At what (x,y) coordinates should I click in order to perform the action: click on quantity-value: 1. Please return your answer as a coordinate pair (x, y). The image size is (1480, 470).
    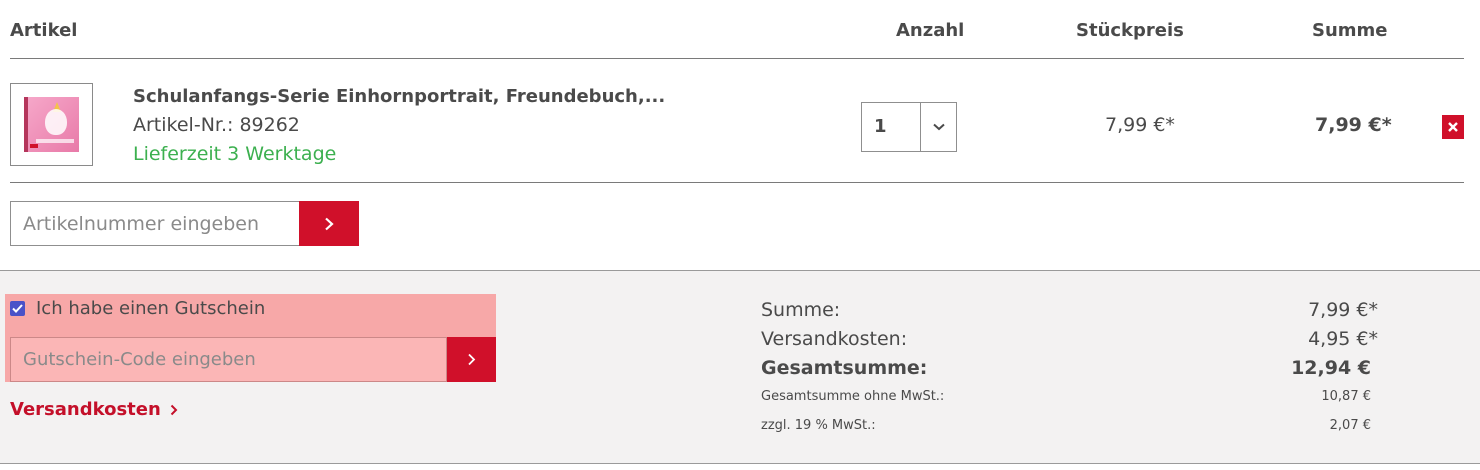
    Looking at the image, I should click on (880, 126).